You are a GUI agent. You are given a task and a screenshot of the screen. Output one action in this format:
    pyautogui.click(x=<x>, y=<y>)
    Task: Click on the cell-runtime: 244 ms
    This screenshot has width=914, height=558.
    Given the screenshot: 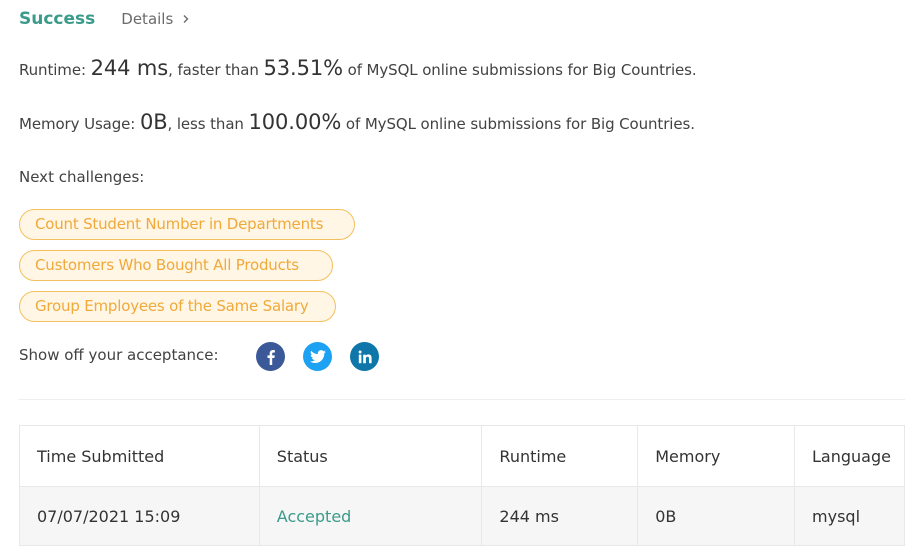 What is the action you would take?
    pyautogui.click(x=560, y=516)
    